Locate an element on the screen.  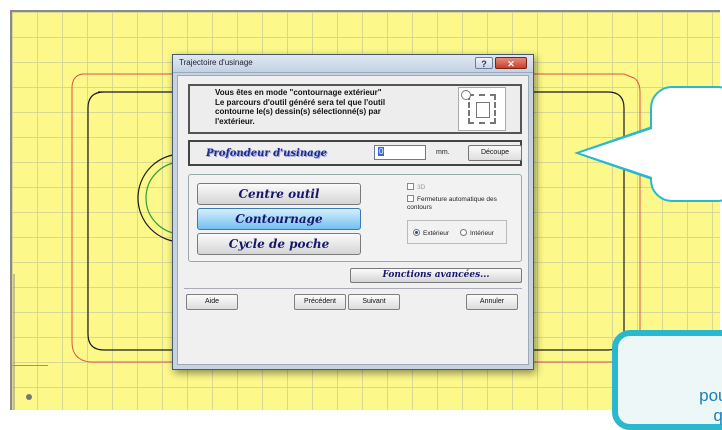
option-3d: 3D is located at coordinates (416, 187).